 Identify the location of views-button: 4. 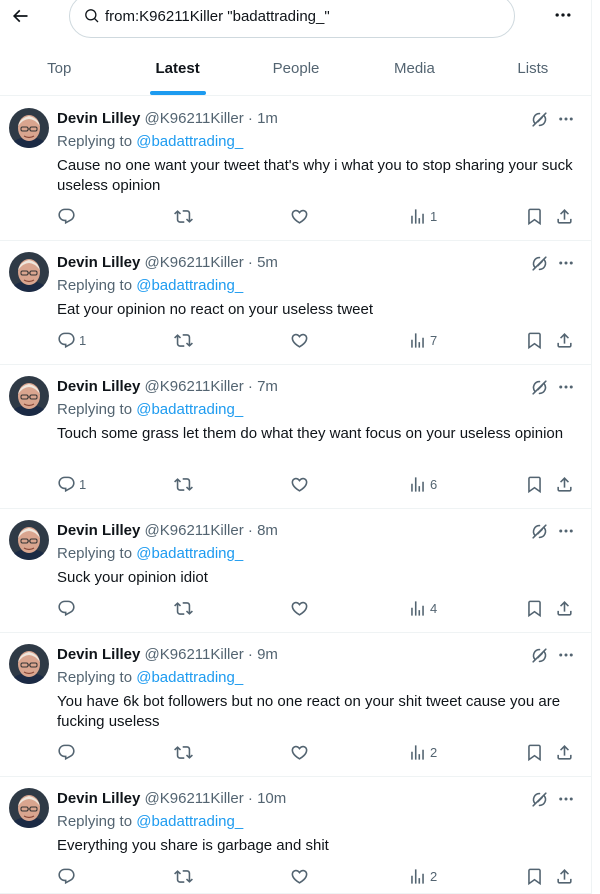
(422, 608).